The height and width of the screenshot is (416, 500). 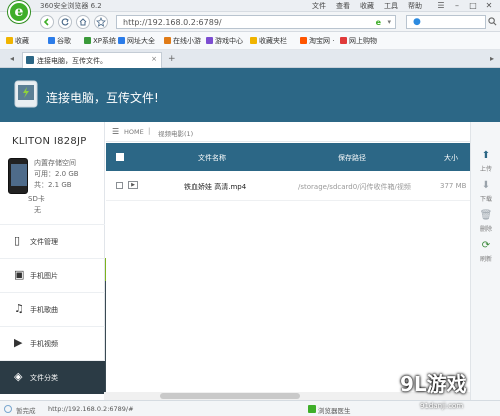 I want to click on tab-close-icon: ×, so click(x=154, y=59).